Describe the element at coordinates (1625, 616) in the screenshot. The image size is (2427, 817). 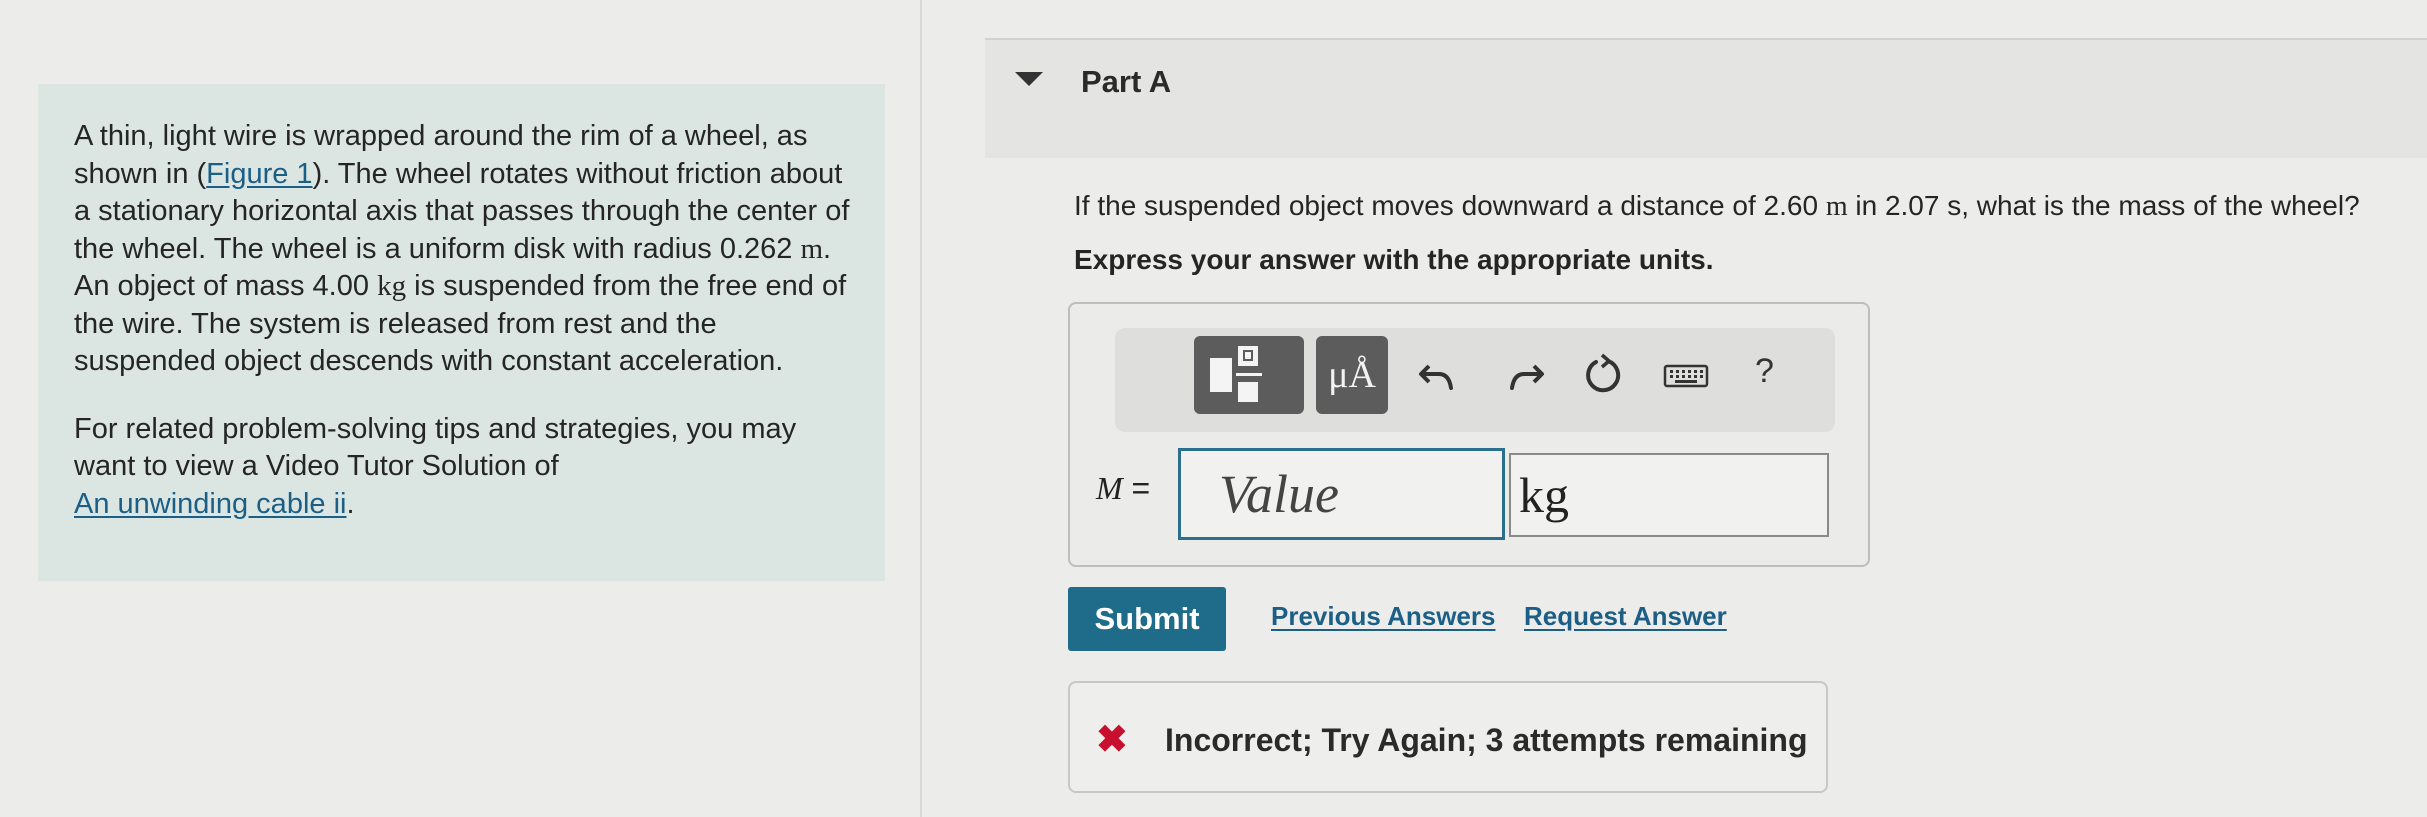
I see `request-answer-link: Request Answer` at that location.